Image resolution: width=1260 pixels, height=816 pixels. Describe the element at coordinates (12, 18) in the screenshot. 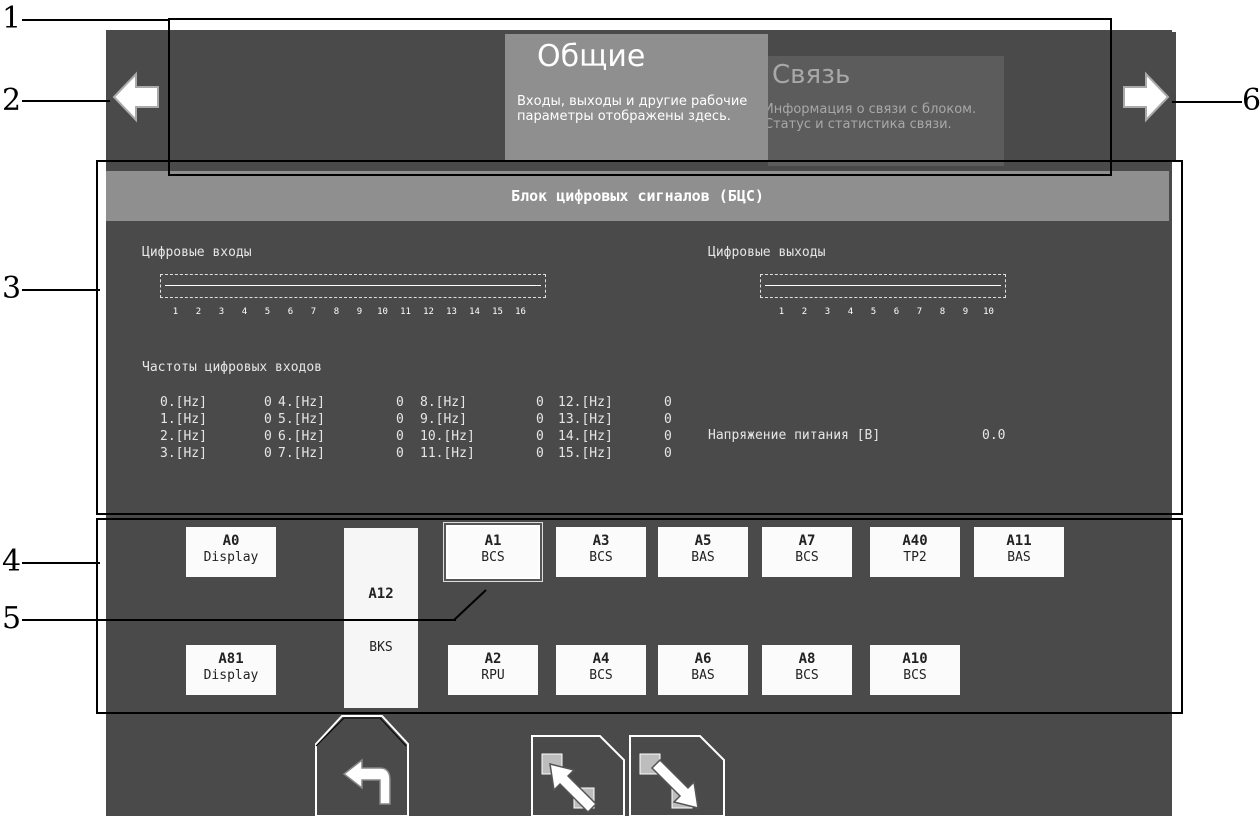

I see `callout-1: 1` at that location.